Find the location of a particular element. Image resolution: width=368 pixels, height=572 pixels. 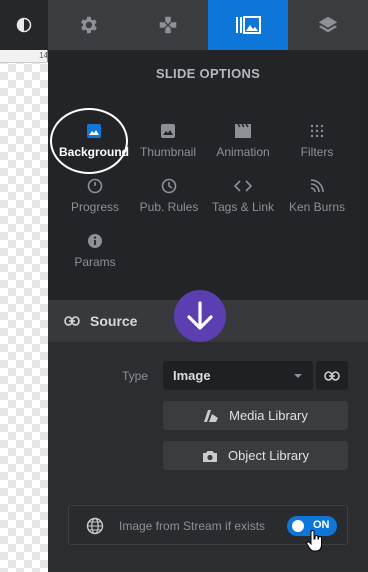

stream-label: Image from Stream if exists is located at coordinates (192, 526).